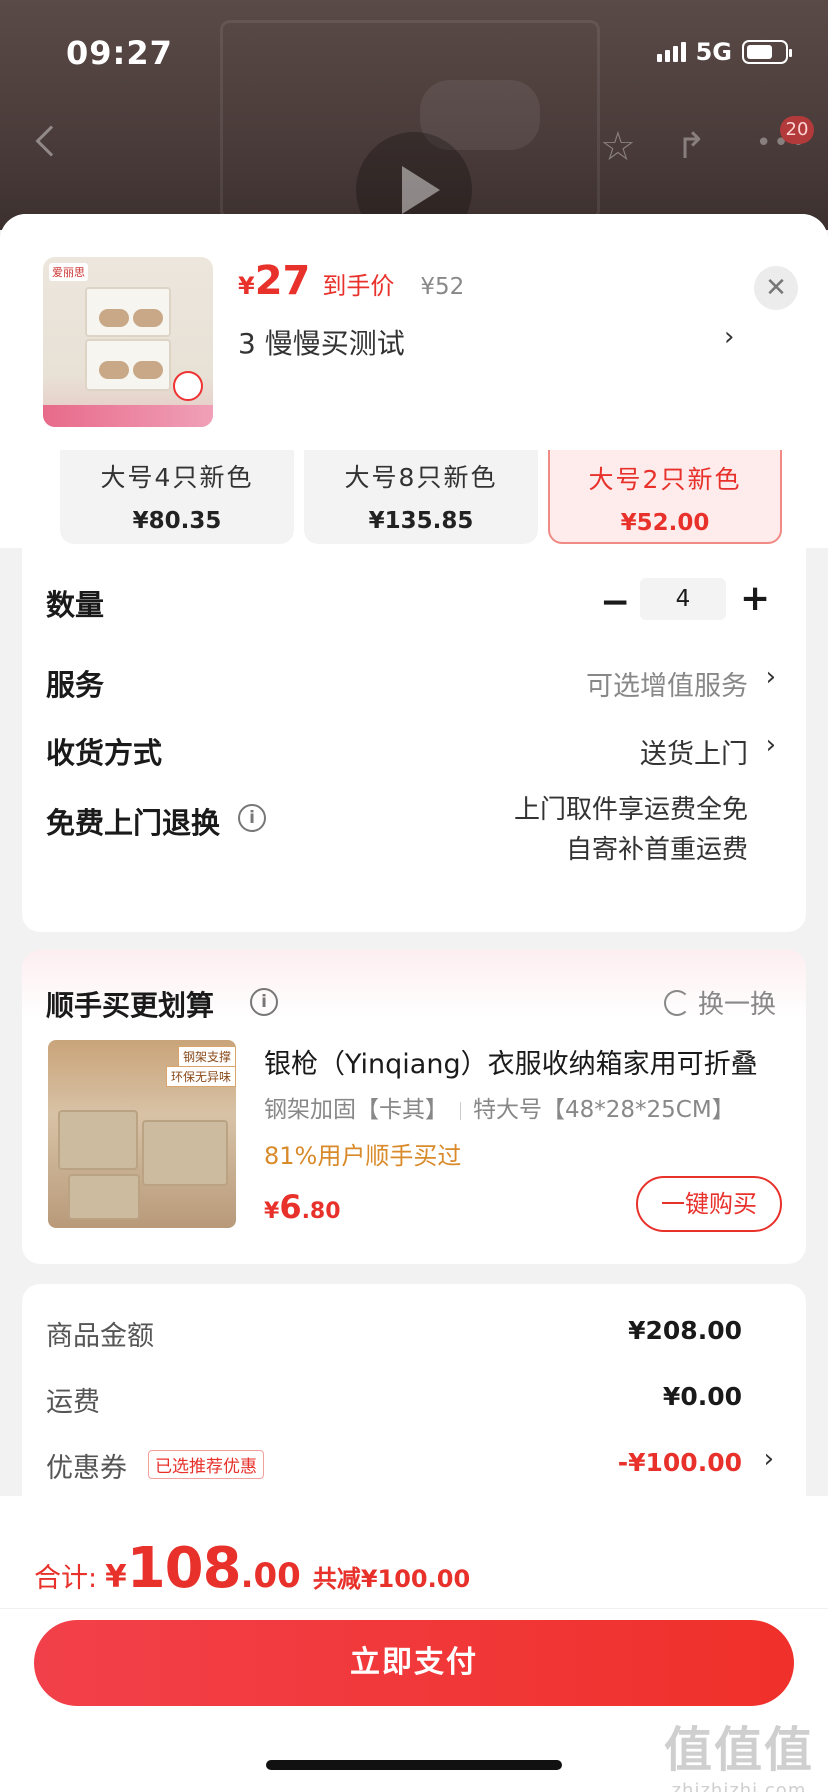 This screenshot has width=828, height=1792. I want to click on coupon-value: -¥100.00, so click(680, 1462).